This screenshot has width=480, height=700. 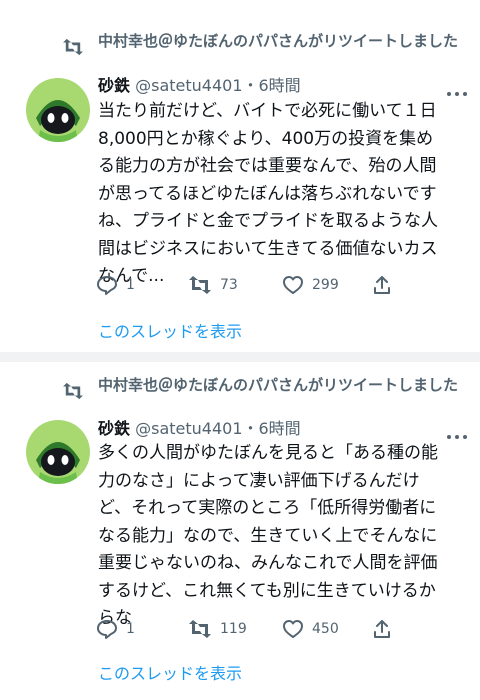 I want to click on retweet-count: 73, so click(x=229, y=285).